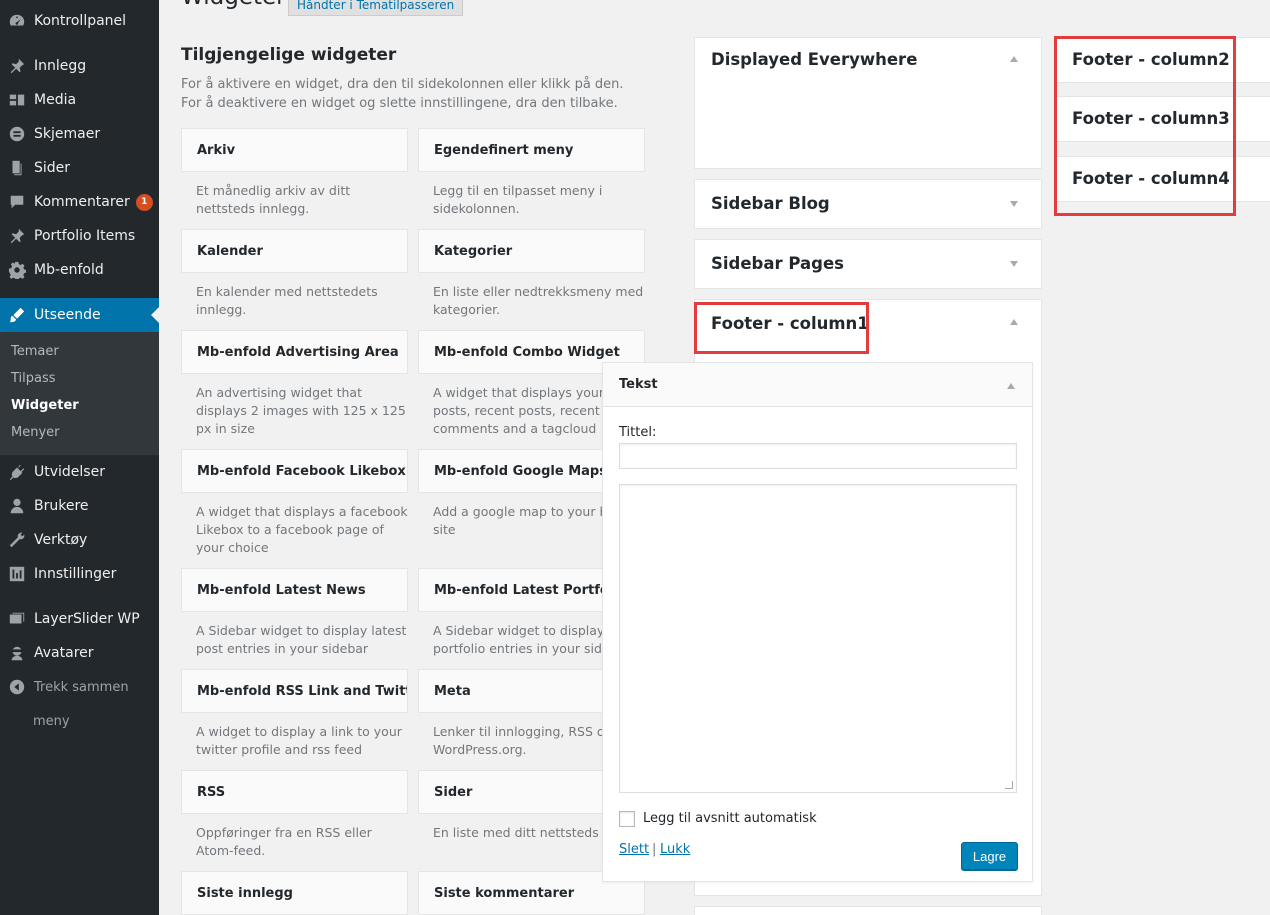  What do you see at coordinates (17, 315) in the screenshot?
I see `brush-icon` at bounding box center [17, 315].